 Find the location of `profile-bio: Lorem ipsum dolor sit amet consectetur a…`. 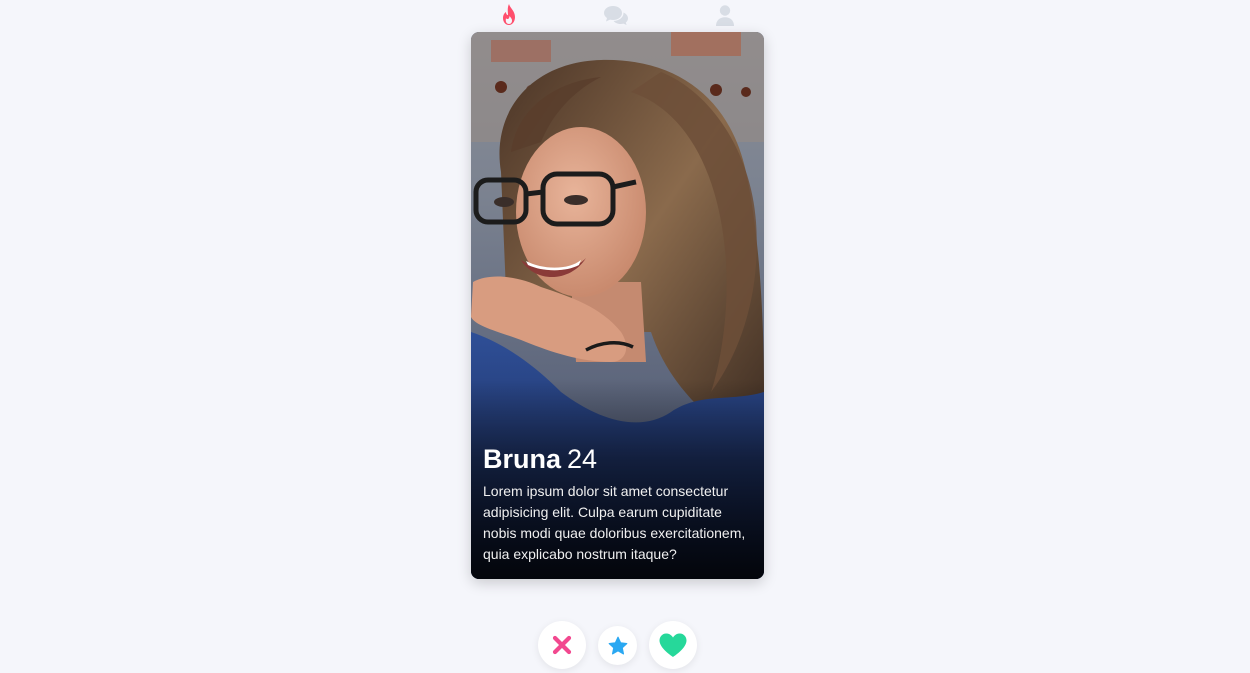

profile-bio: Lorem ipsum dolor sit amet consectetur a… is located at coordinates (614, 522).